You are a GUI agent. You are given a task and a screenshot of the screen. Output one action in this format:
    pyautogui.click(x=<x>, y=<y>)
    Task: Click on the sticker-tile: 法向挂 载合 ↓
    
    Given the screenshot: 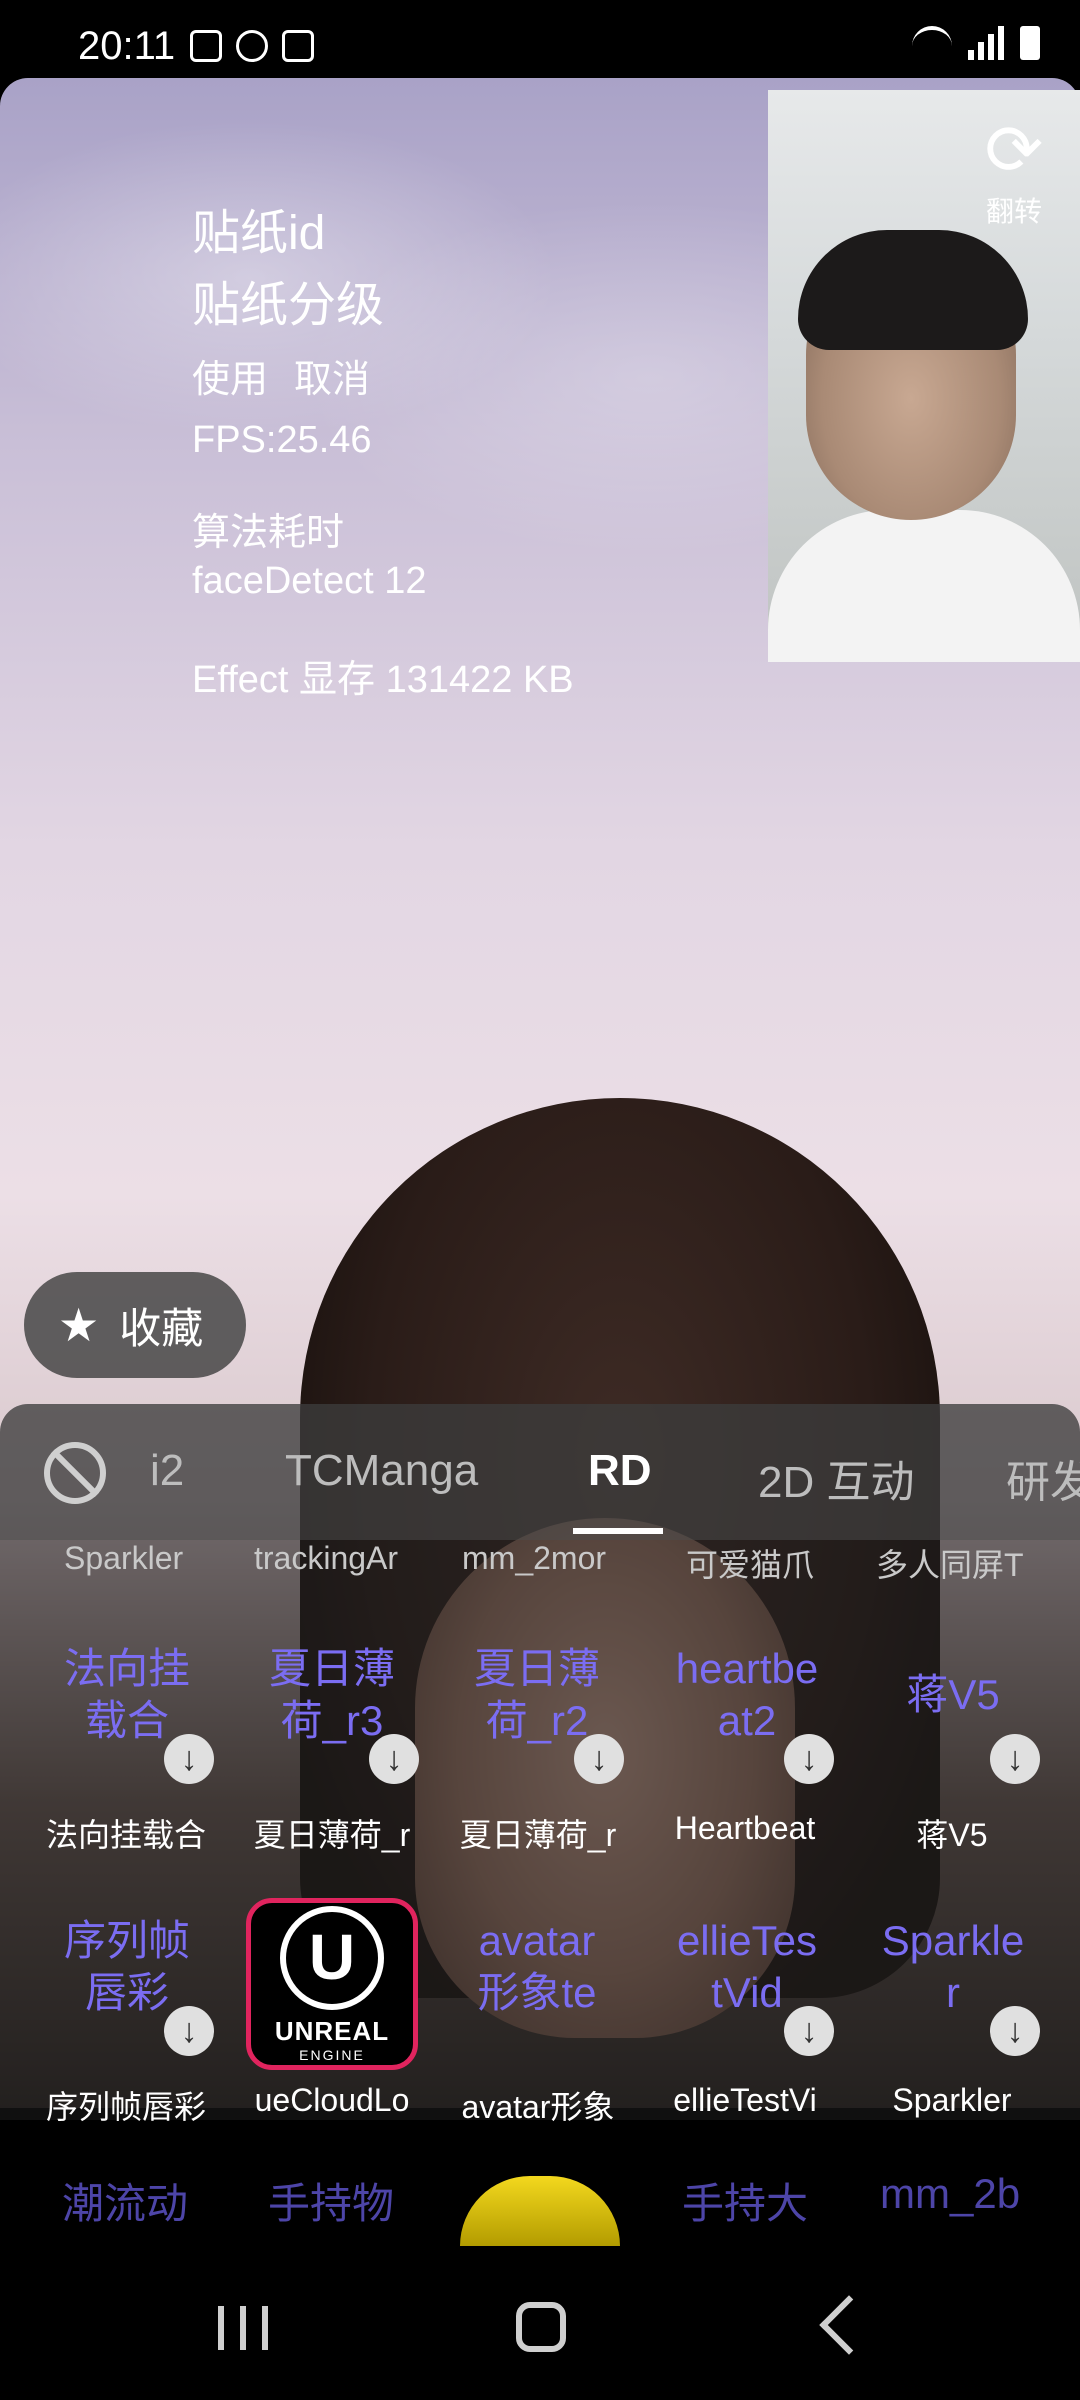 What is the action you would take?
    pyautogui.click(x=127, y=1702)
    